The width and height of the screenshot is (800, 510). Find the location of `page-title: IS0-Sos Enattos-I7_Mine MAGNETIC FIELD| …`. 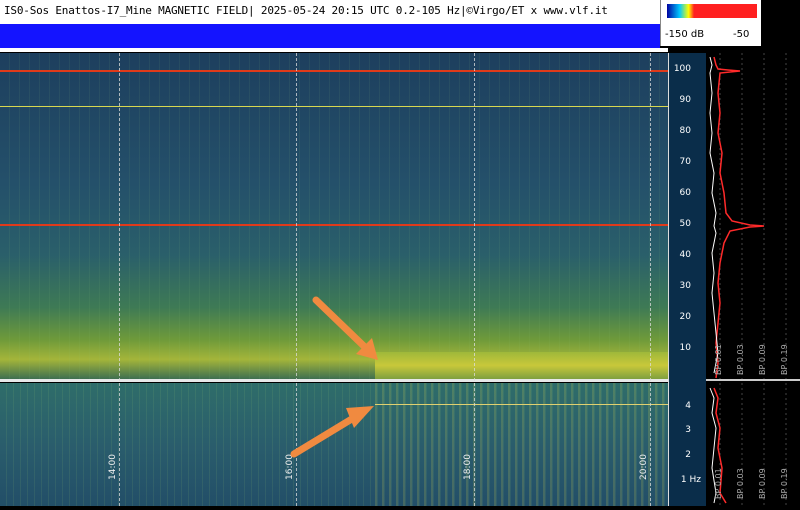

page-title: IS0-Sos Enattos-I7_Mine MAGNETIC FIELD| … is located at coordinates (306, 10).